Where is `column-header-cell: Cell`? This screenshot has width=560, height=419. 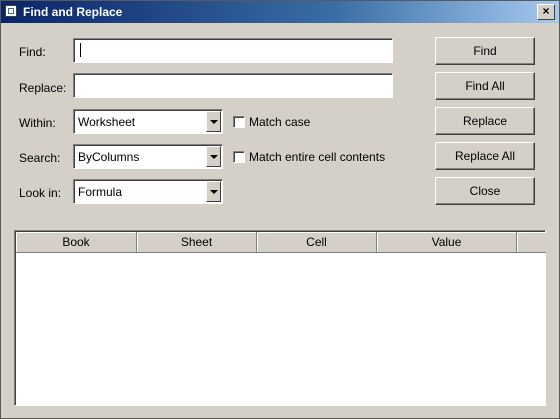
column-header-cell: Cell is located at coordinates (317, 242).